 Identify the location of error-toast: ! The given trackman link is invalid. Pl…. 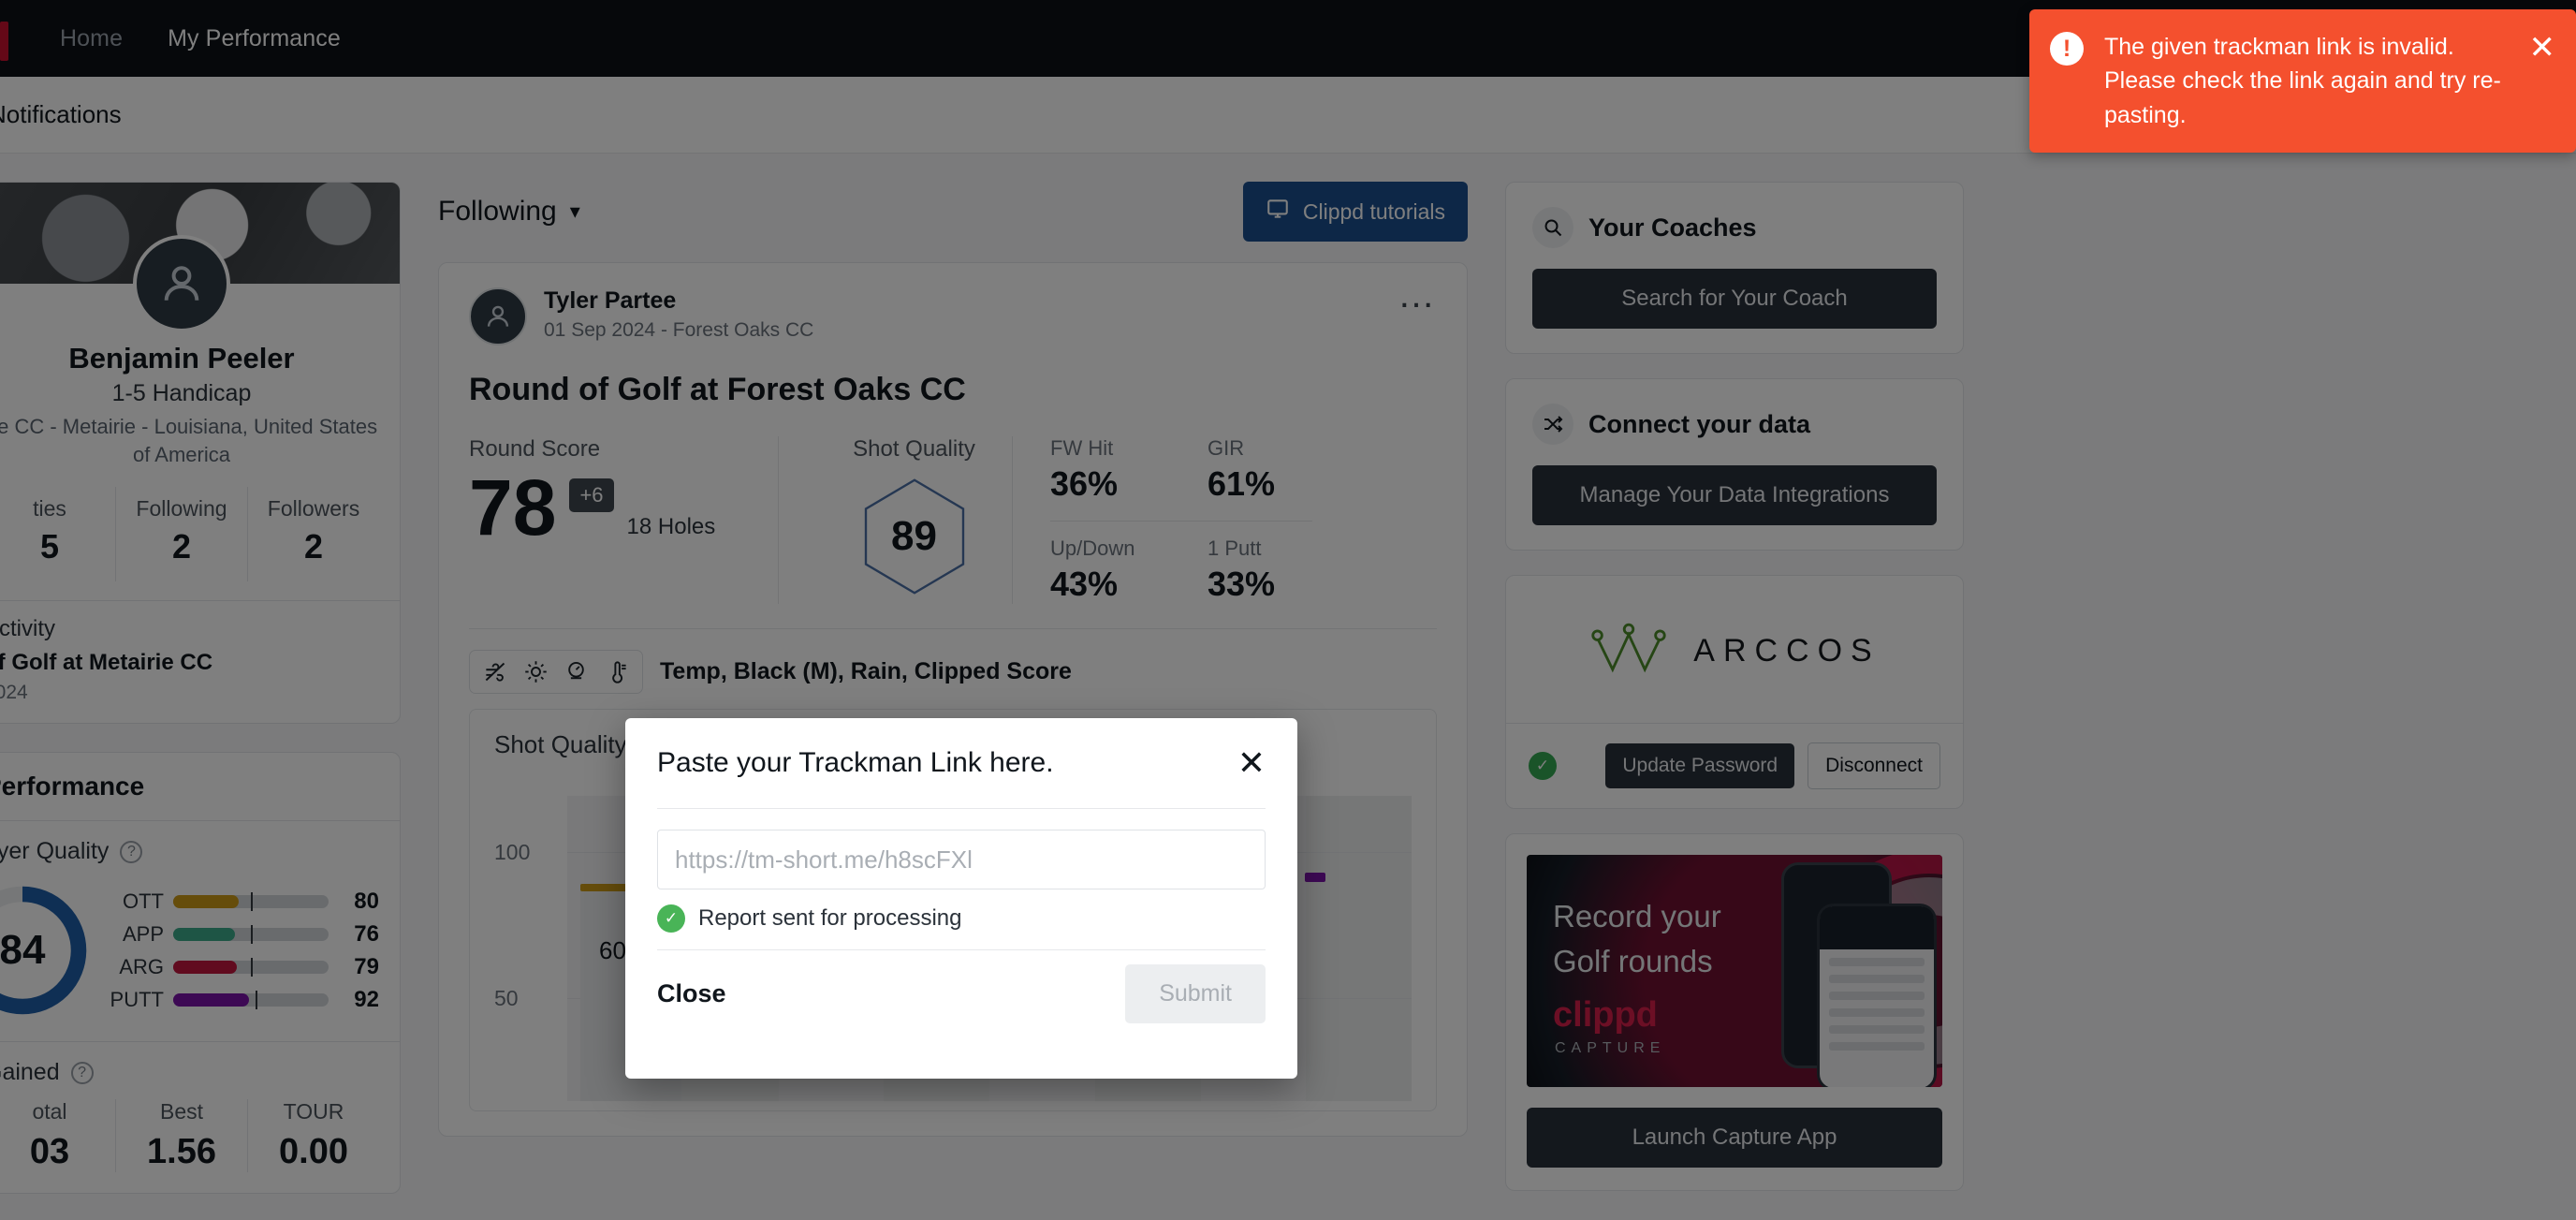
(2302, 81).